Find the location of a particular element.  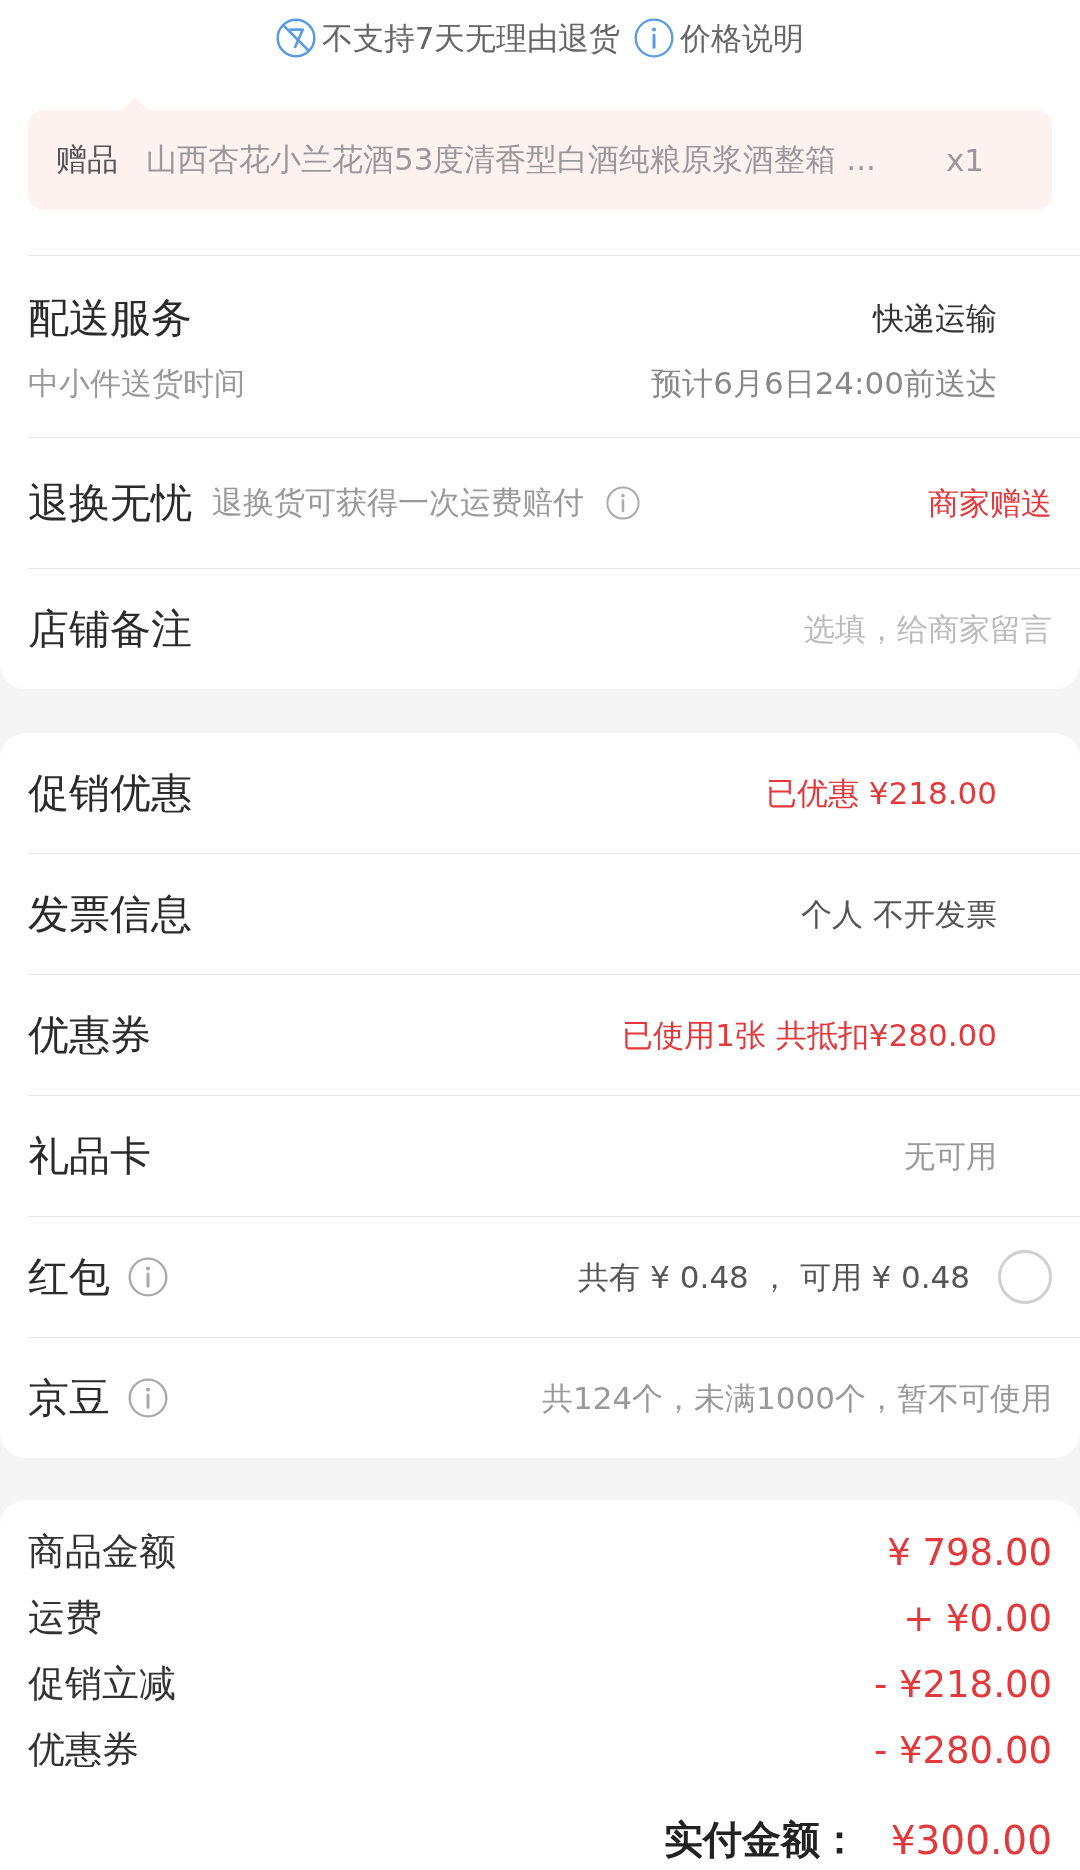

option-title: 促销优惠 is located at coordinates (110, 793).